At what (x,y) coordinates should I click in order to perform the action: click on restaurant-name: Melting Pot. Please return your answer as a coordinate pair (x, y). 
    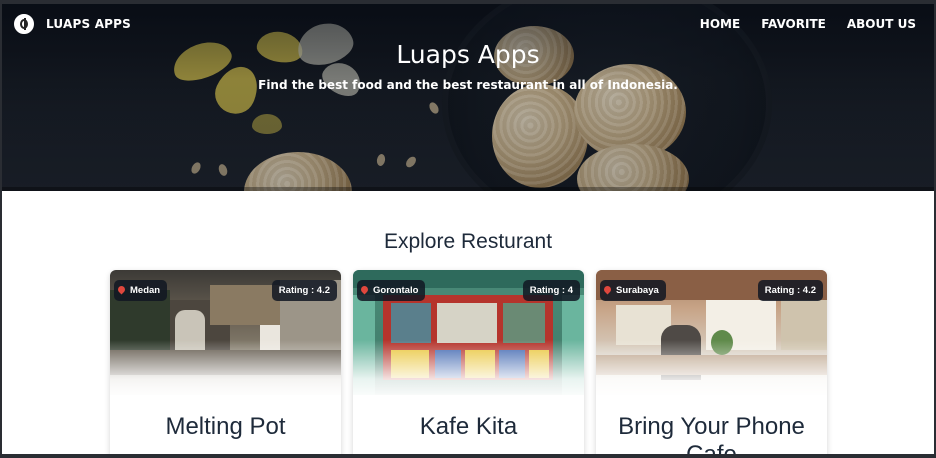
    Looking at the image, I should click on (225, 427).